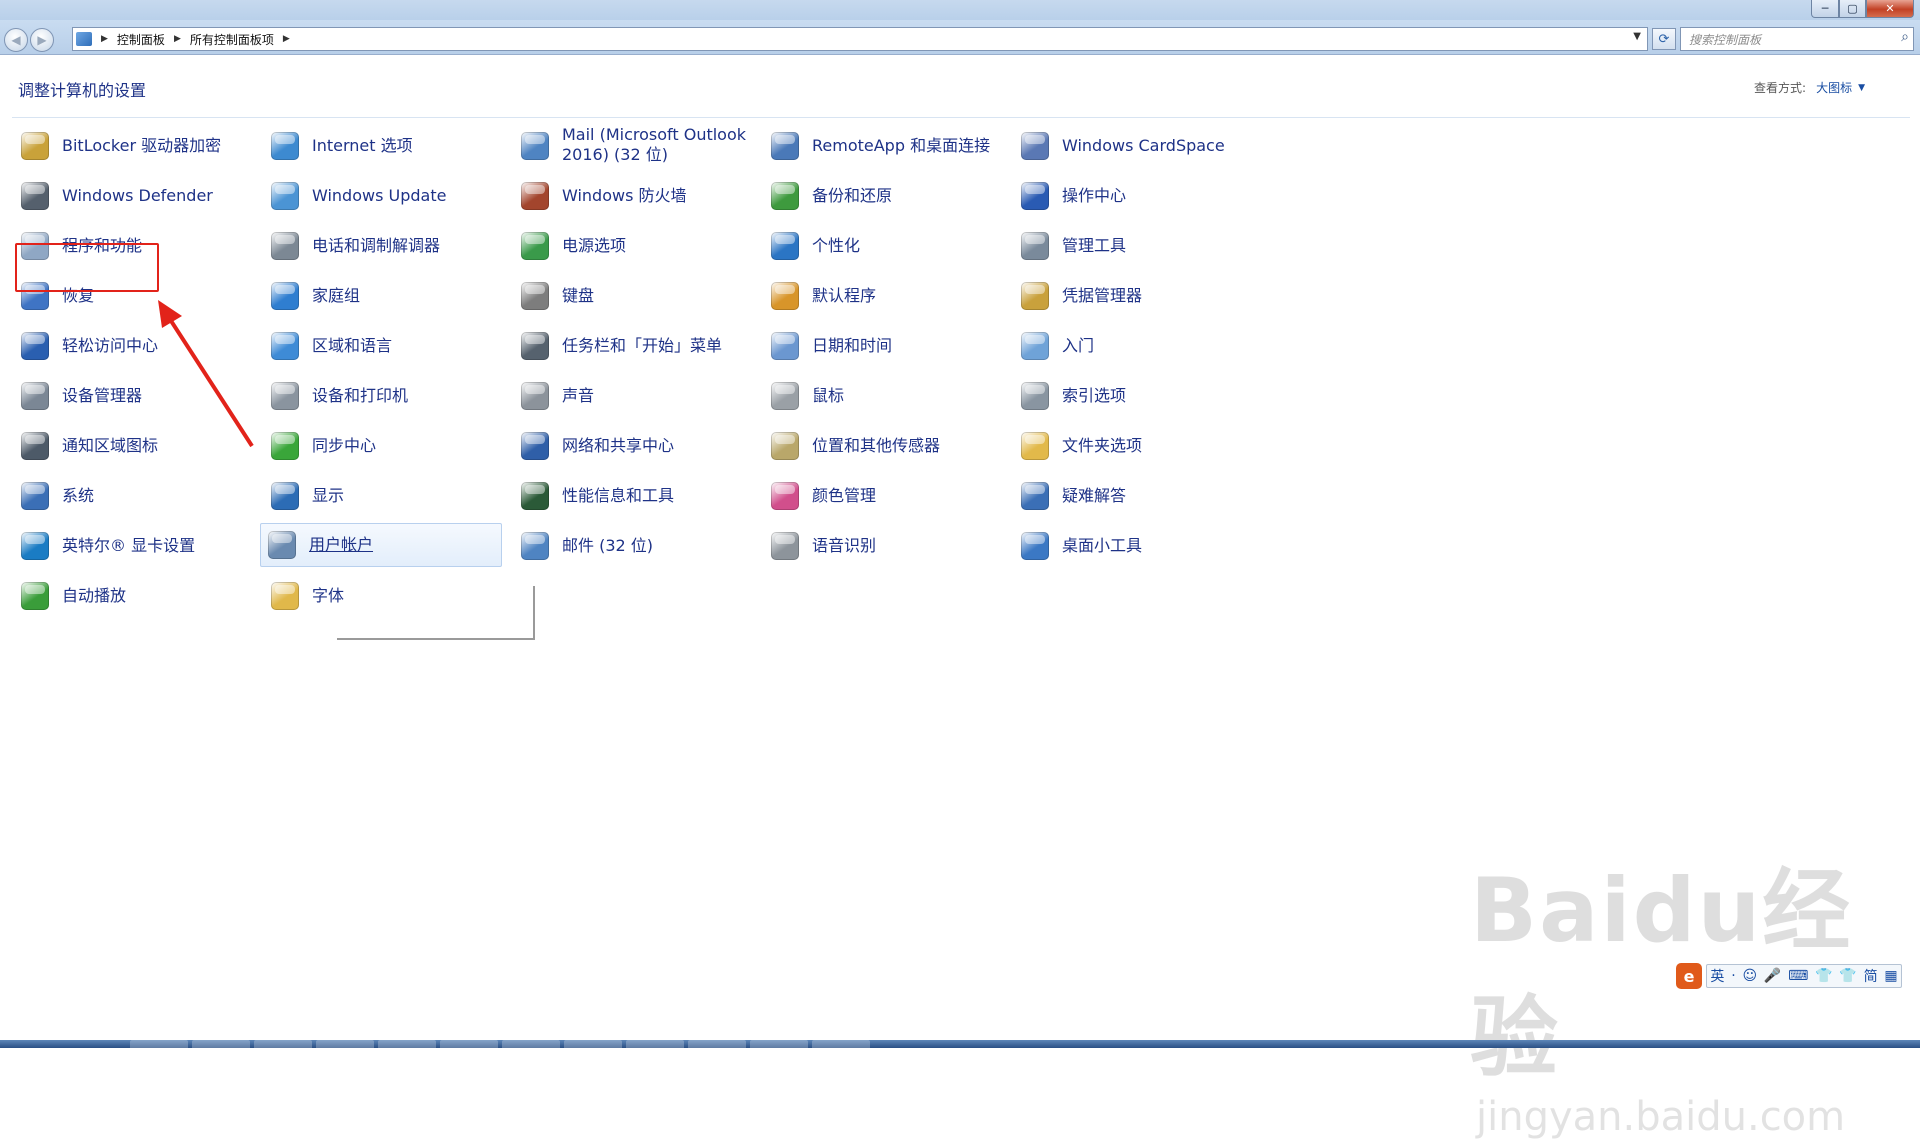 This screenshot has width=1920, height=1140. Describe the element at coordinates (1861, 88) in the screenshot. I see `chevron-down-icon: ▼` at that location.